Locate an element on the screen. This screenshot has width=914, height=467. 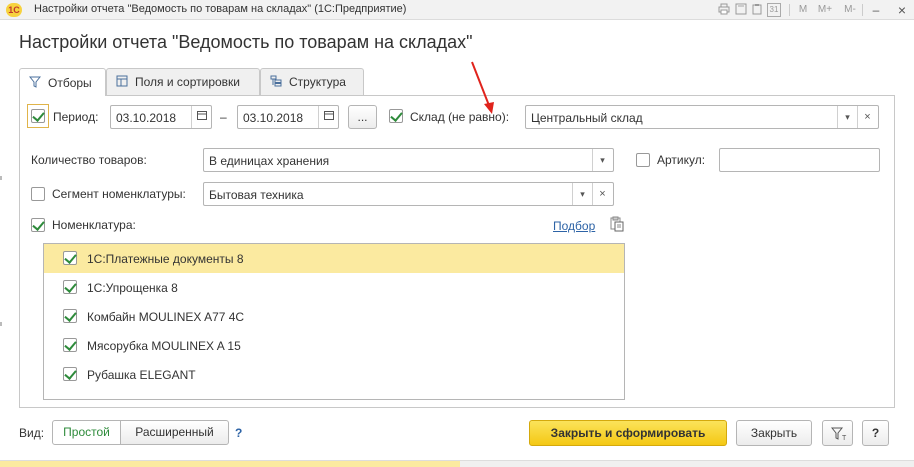
list-item-label: 1С:Платежные документы 8 is located at coordinates (165, 259).